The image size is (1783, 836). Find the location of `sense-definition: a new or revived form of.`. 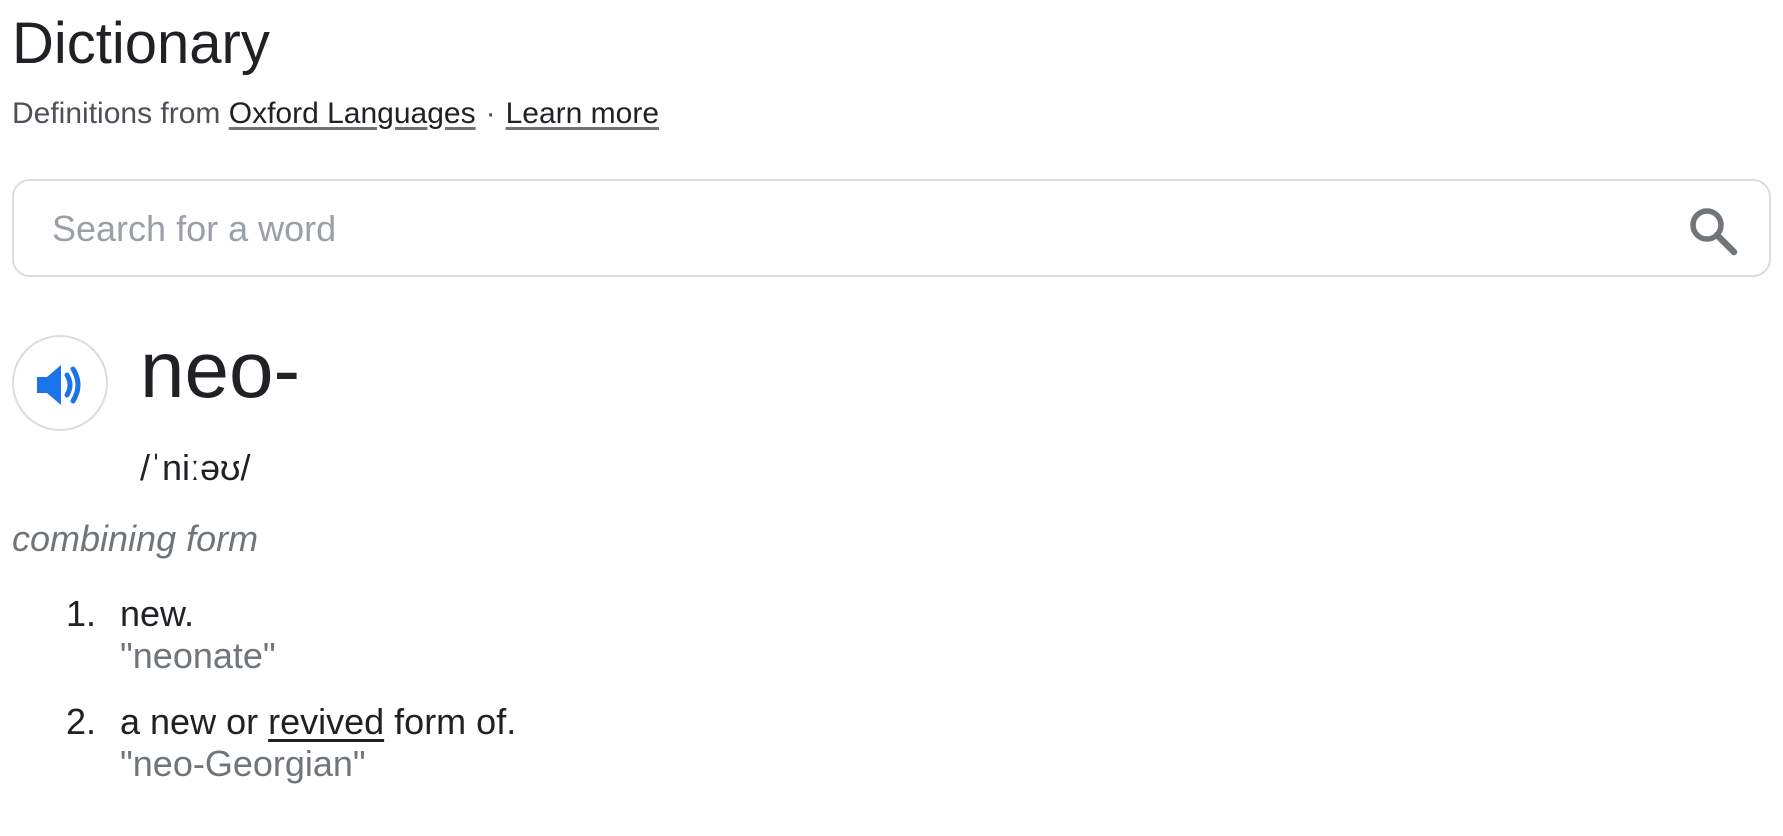

sense-definition: a new or revived form of. is located at coordinates (318, 722).